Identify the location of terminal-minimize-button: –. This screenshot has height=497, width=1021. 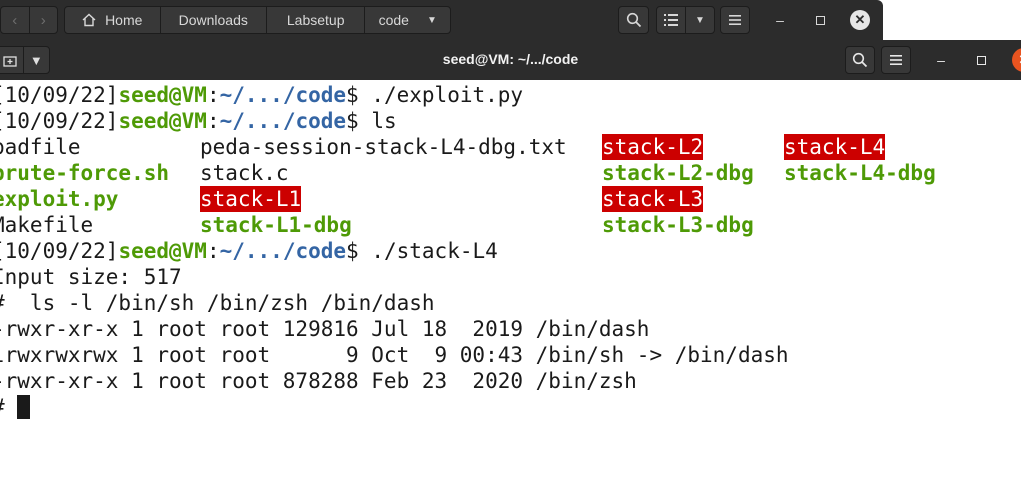
(941, 60).